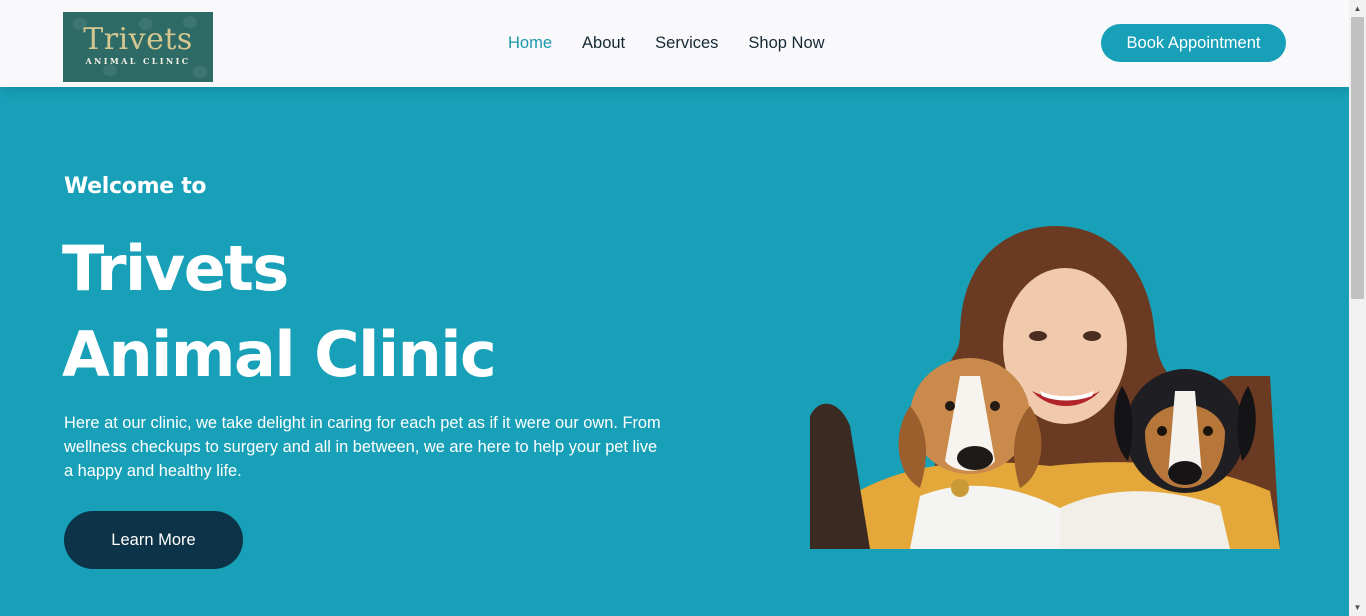 The image size is (1366, 616). What do you see at coordinates (1357, 607) in the screenshot?
I see `scroll-down-arrow-icon: ▼` at bounding box center [1357, 607].